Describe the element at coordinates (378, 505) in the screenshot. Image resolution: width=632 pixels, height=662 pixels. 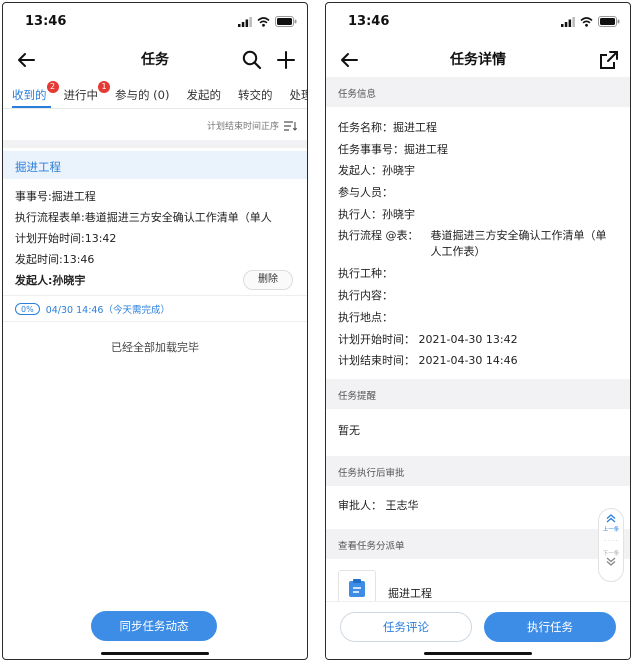
I see `approver: 审批人： 王志华` at that location.